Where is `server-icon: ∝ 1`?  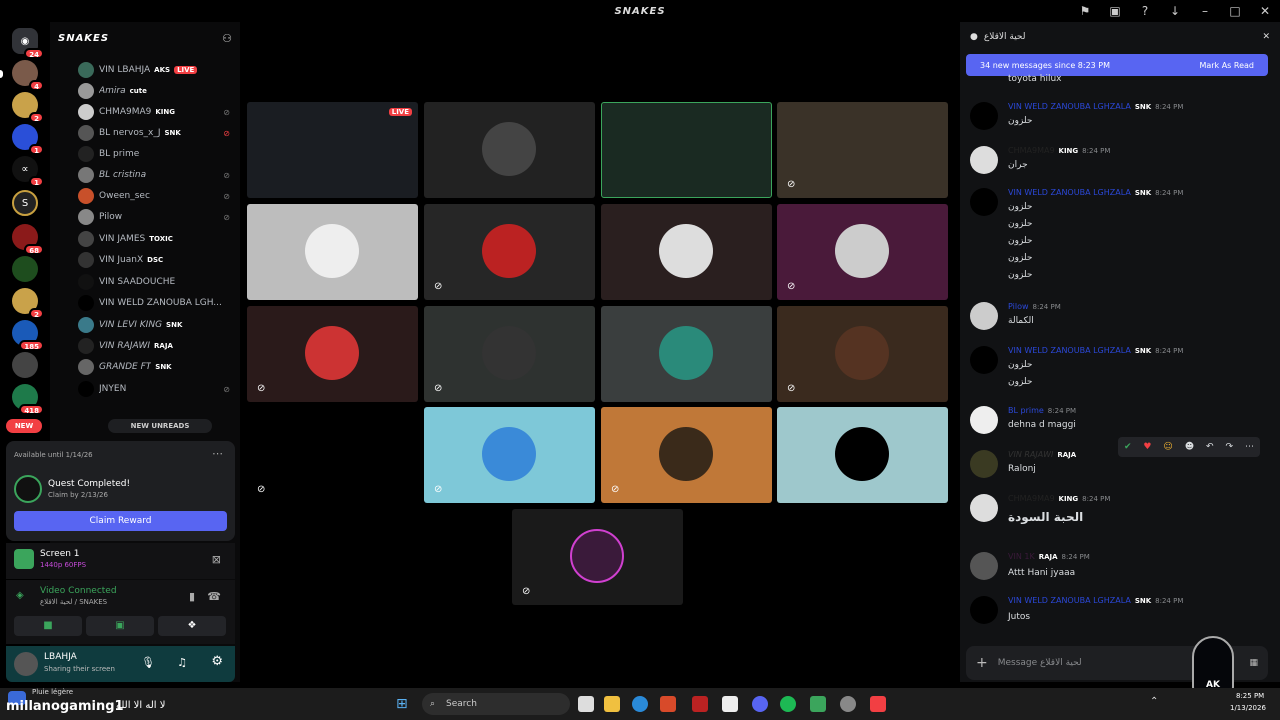 server-icon: ∝ 1 is located at coordinates (28, 171).